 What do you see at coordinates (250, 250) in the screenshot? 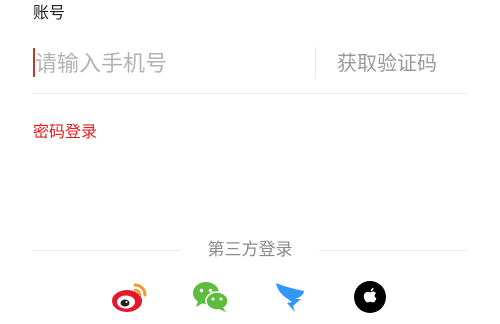
I see `third-party-login-header: 第三方登录` at bounding box center [250, 250].